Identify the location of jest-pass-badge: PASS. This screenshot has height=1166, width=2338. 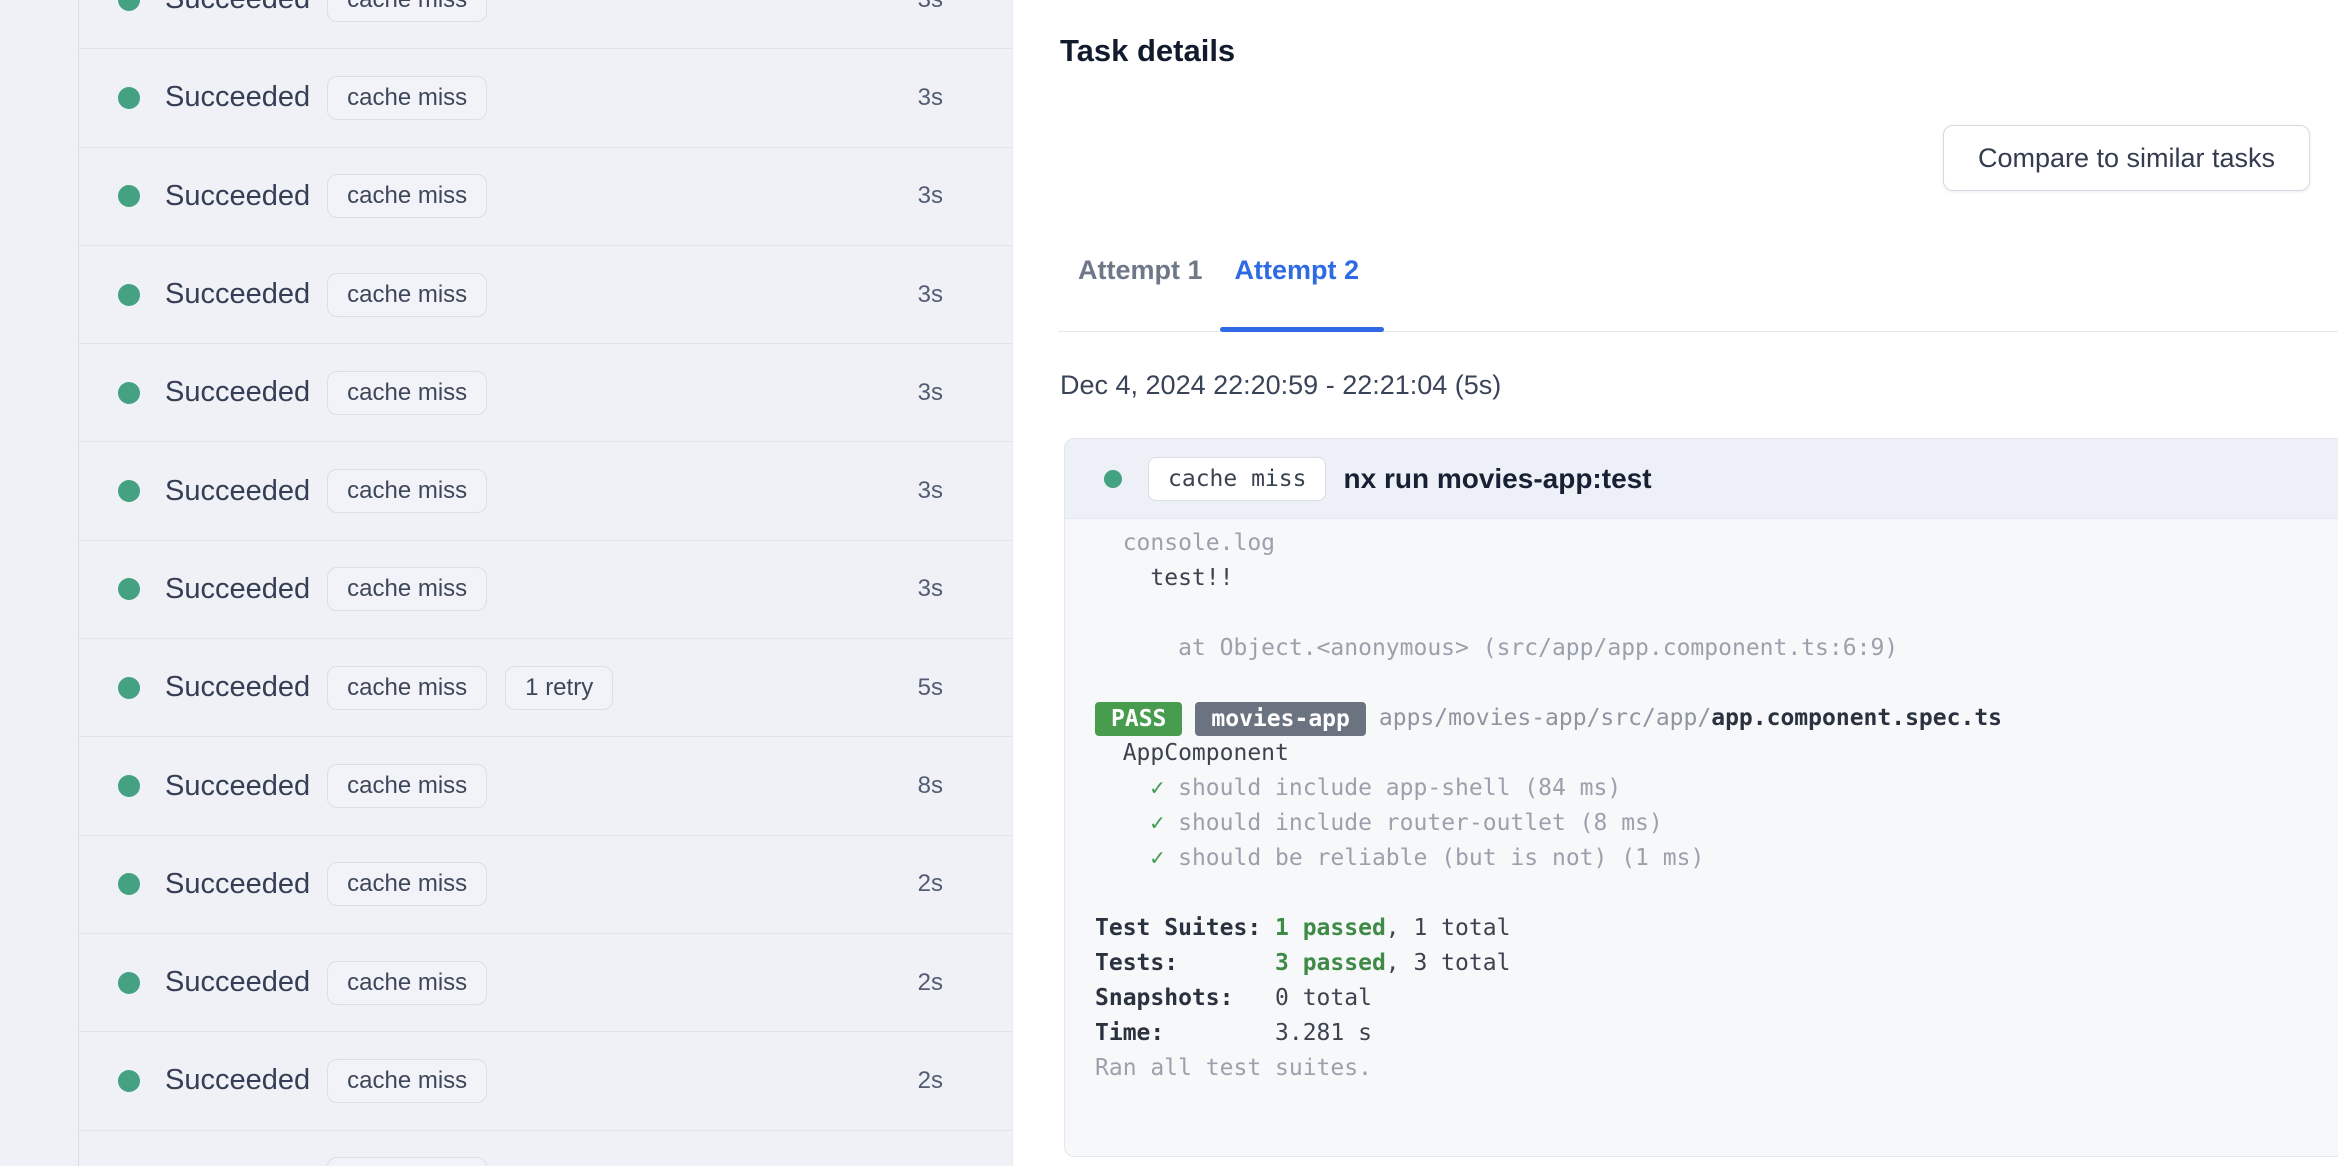
(1139, 718).